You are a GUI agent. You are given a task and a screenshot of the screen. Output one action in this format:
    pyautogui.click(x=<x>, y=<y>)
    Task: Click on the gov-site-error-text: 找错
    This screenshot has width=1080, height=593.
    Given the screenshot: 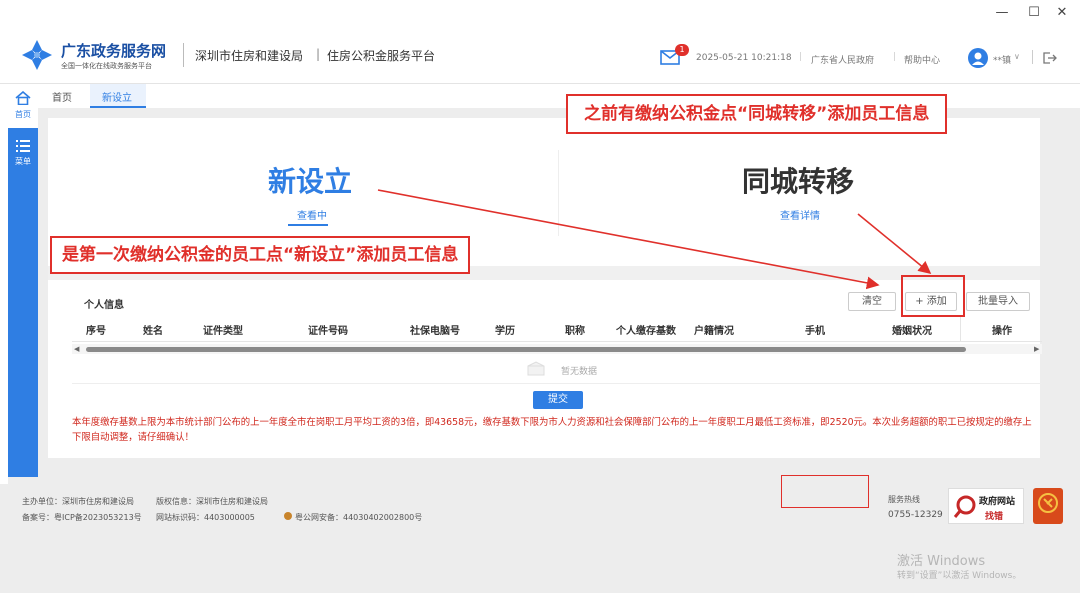 What is the action you would take?
    pyautogui.click(x=994, y=517)
    